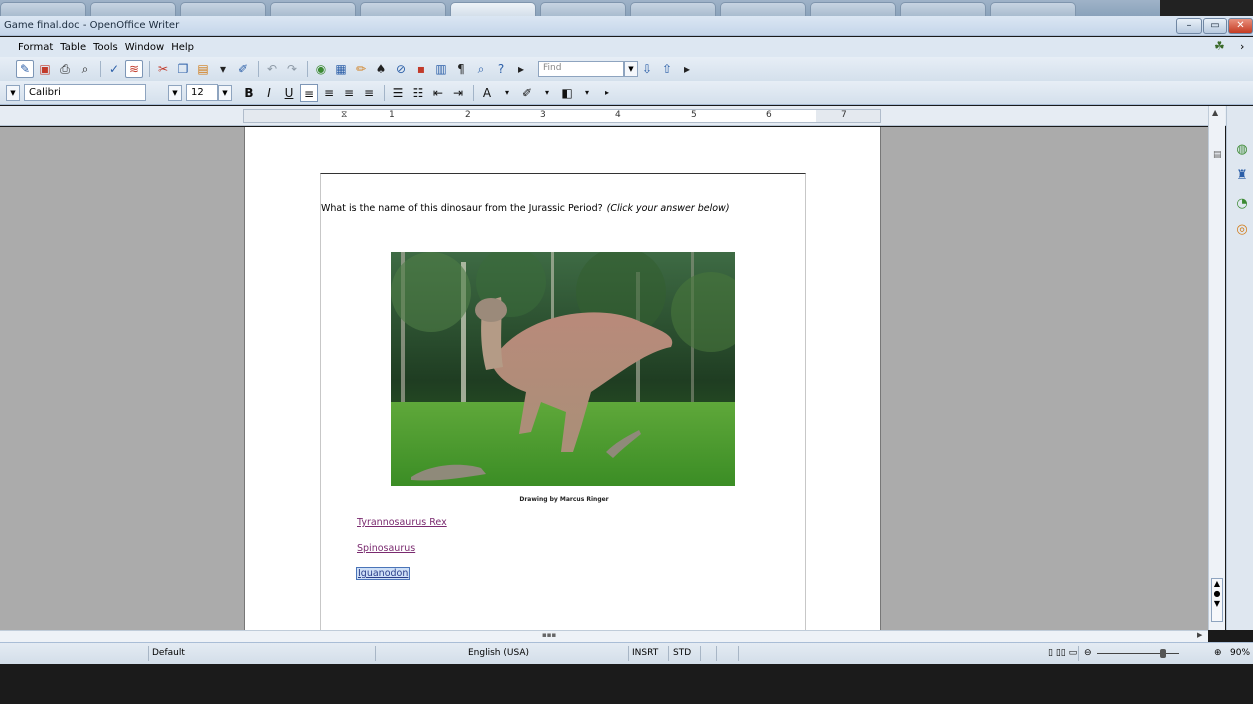 Image resolution: width=1253 pixels, height=704 pixels. Describe the element at coordinates (1062, 653) in the screenshot. I see `view-layout-icon: ▯ ▯▯ ▭` at that location.